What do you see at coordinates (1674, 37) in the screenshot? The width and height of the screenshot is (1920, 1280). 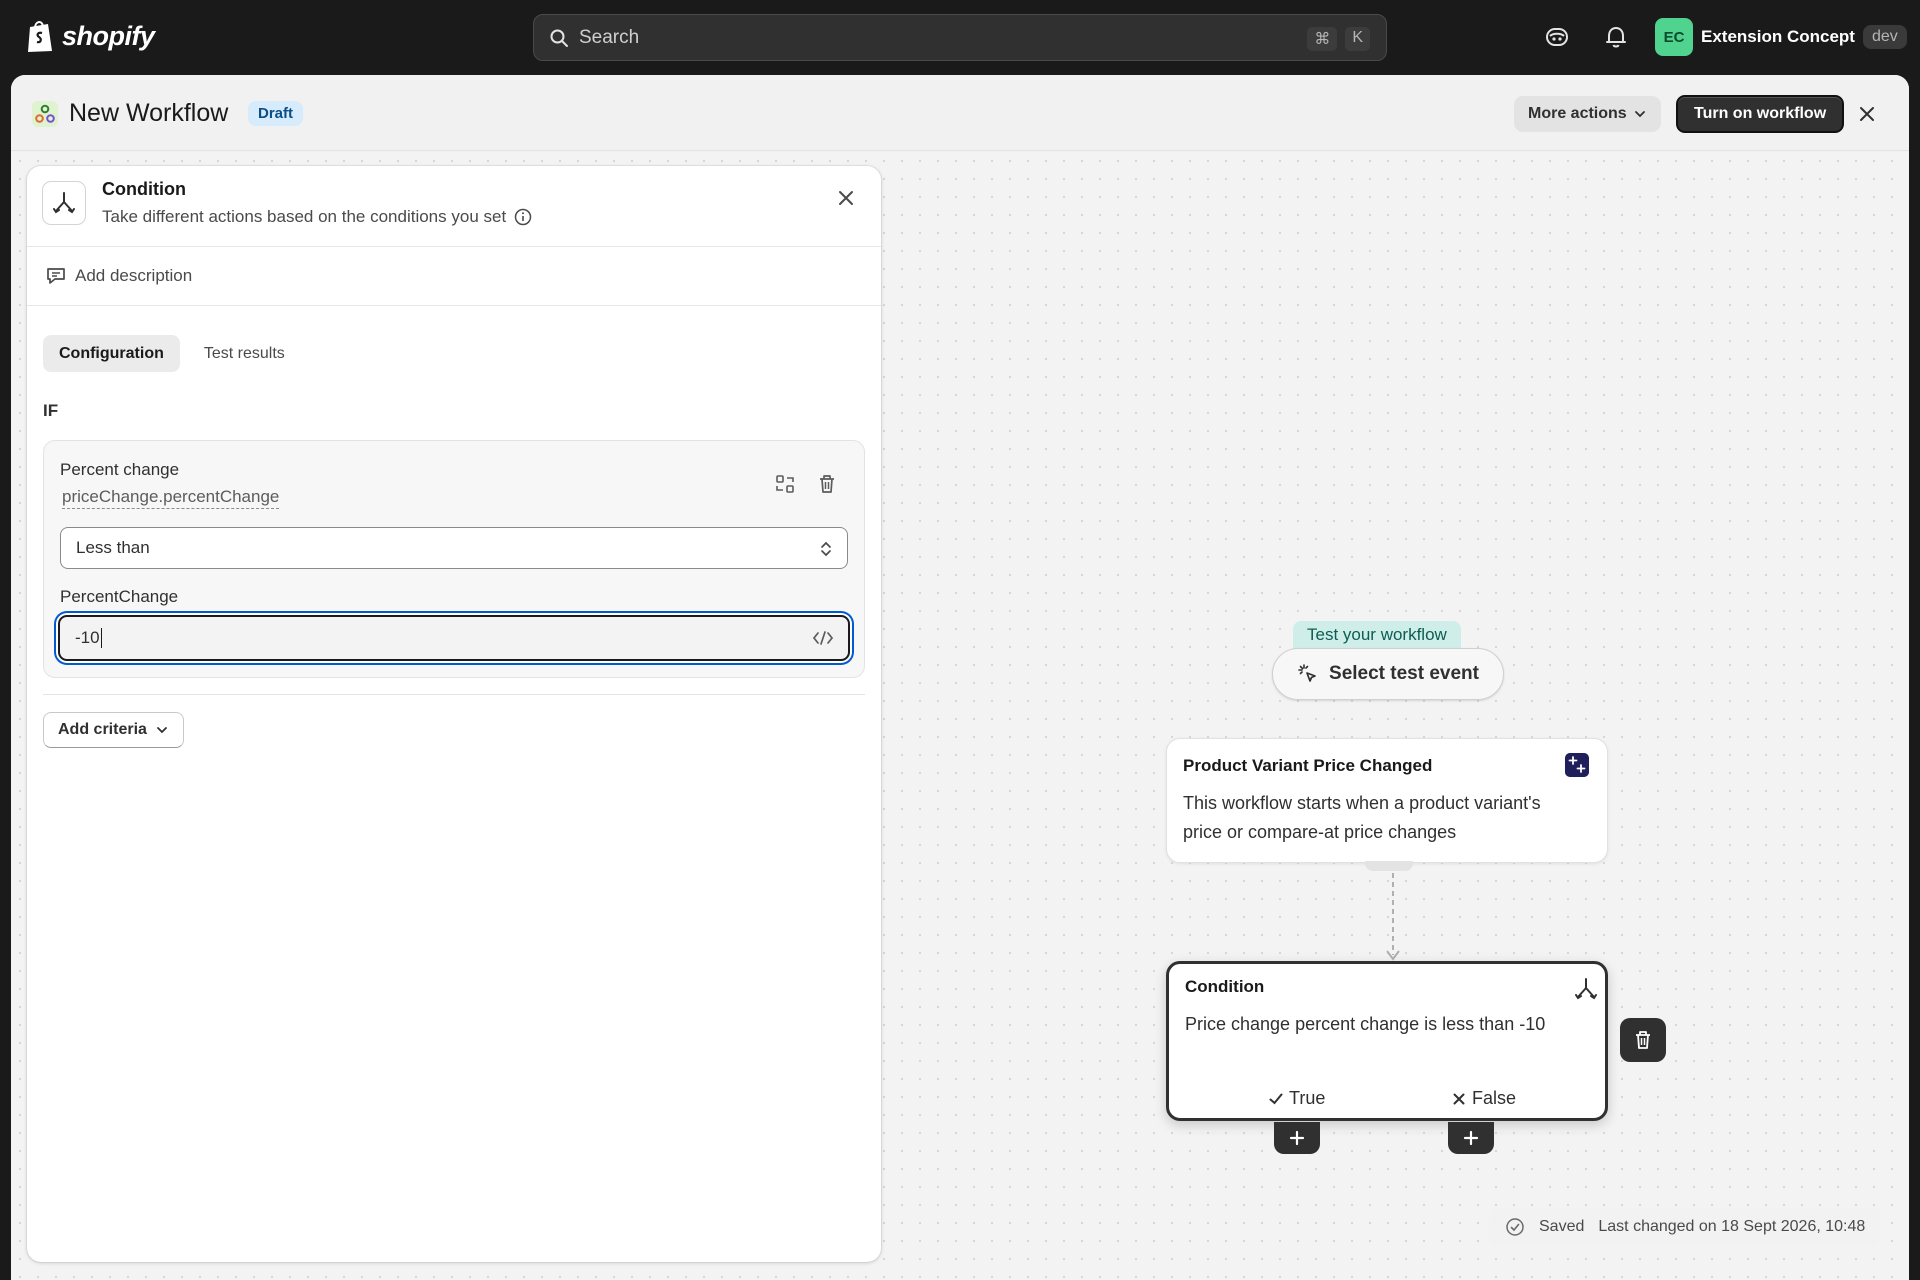 I see `avatar: EC` at bounding box center [1674, 37].